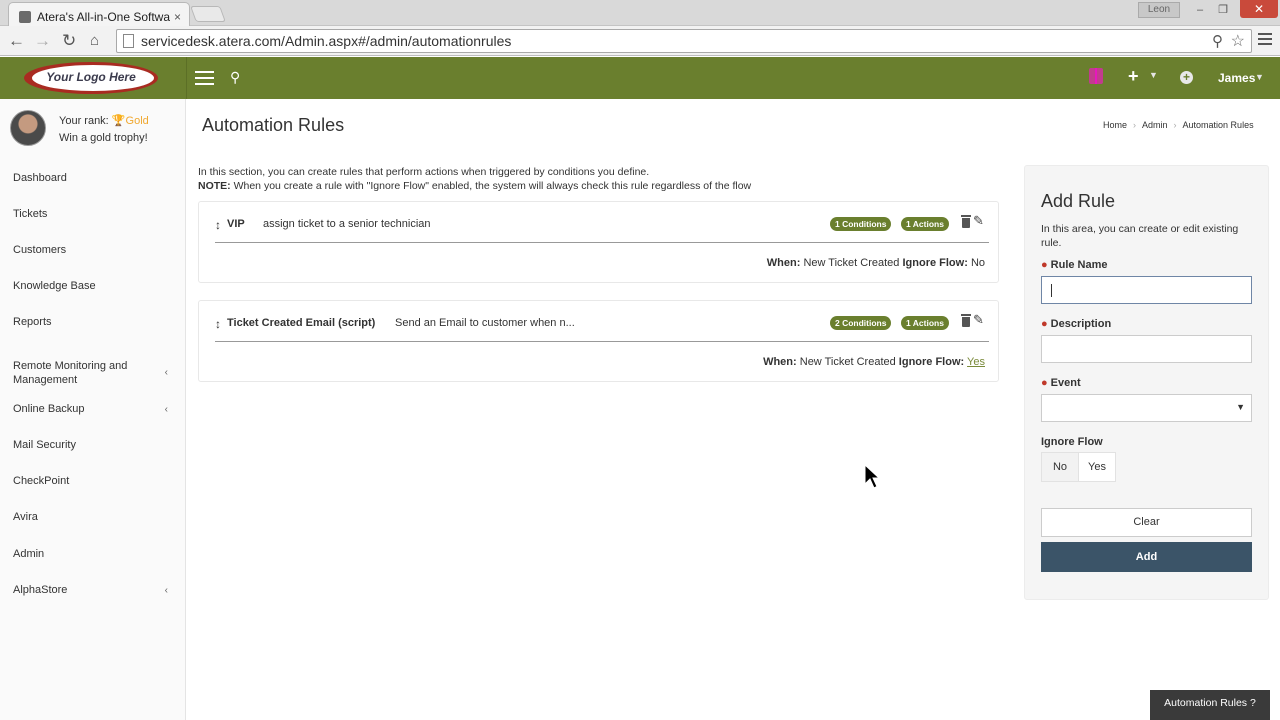 Image resolution: width=1280 pixels, height=720 pixels. Describe the element at coordinates (1238, 41) in the screenshot. I see `bookmark-star-icon: ☆` at that location.